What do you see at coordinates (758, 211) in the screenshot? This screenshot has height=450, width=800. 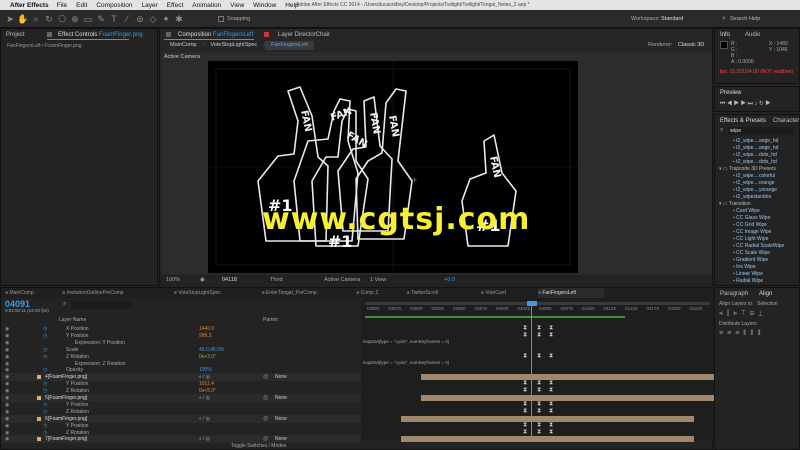 I see `effects-item: ▪ Card Wipe` at bounding box center [758, 211].